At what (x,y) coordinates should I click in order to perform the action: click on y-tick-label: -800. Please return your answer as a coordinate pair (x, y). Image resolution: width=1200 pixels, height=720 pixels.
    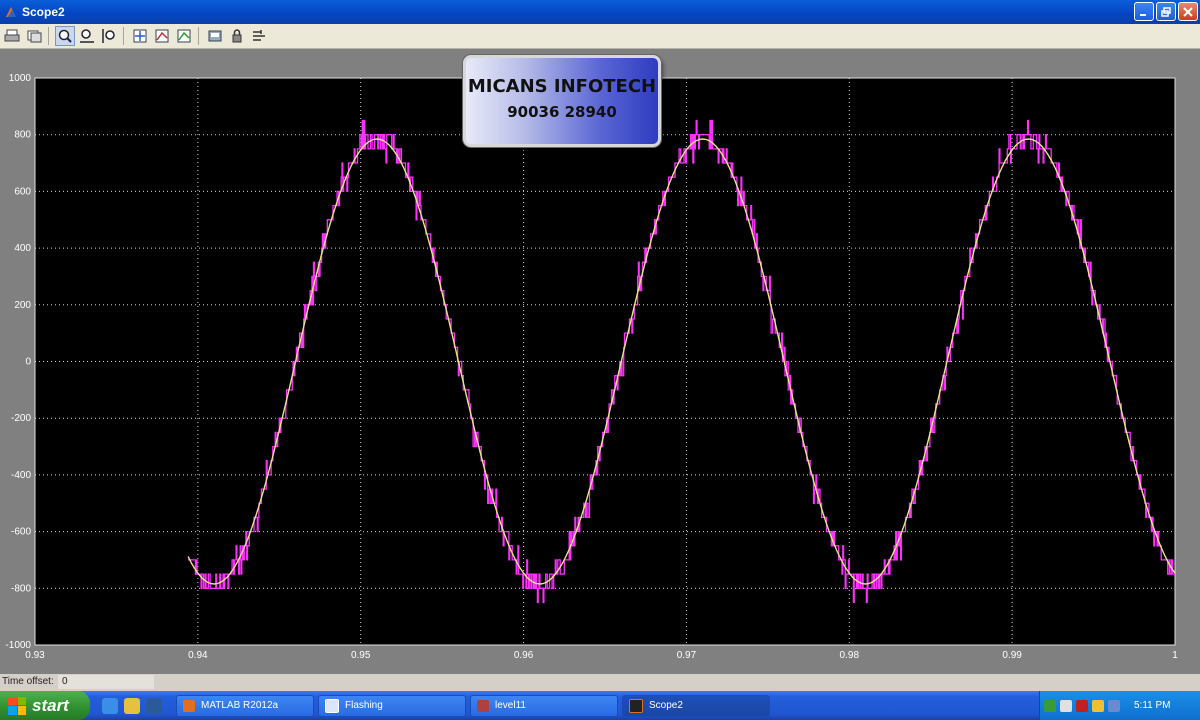
    Looking at the image, I should click on (21, 588).